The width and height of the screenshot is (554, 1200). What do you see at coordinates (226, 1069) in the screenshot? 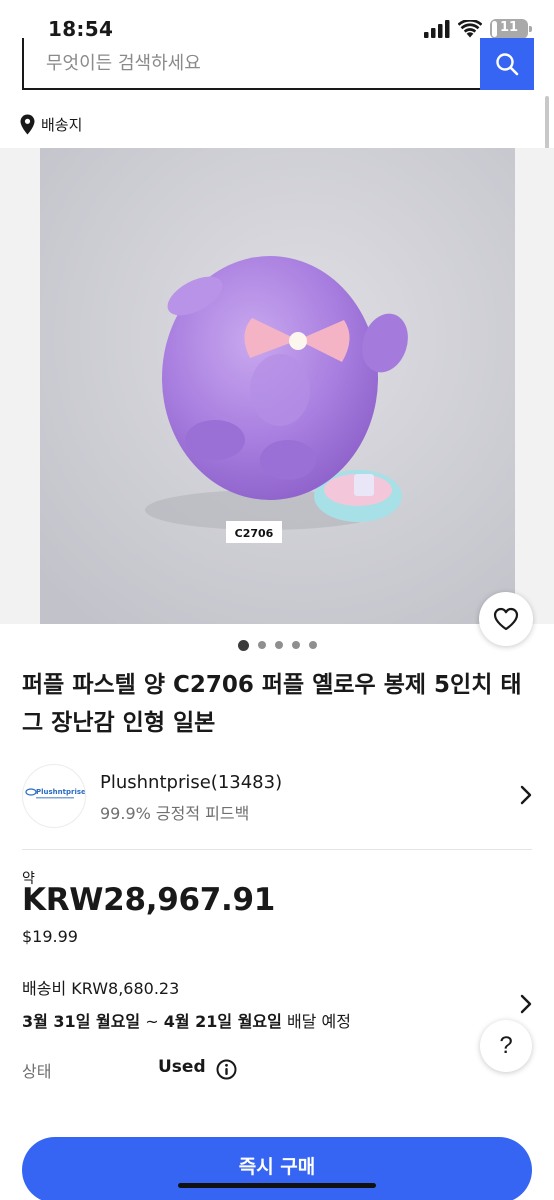
I see `info-icon` at bounding box center [226, 1069].